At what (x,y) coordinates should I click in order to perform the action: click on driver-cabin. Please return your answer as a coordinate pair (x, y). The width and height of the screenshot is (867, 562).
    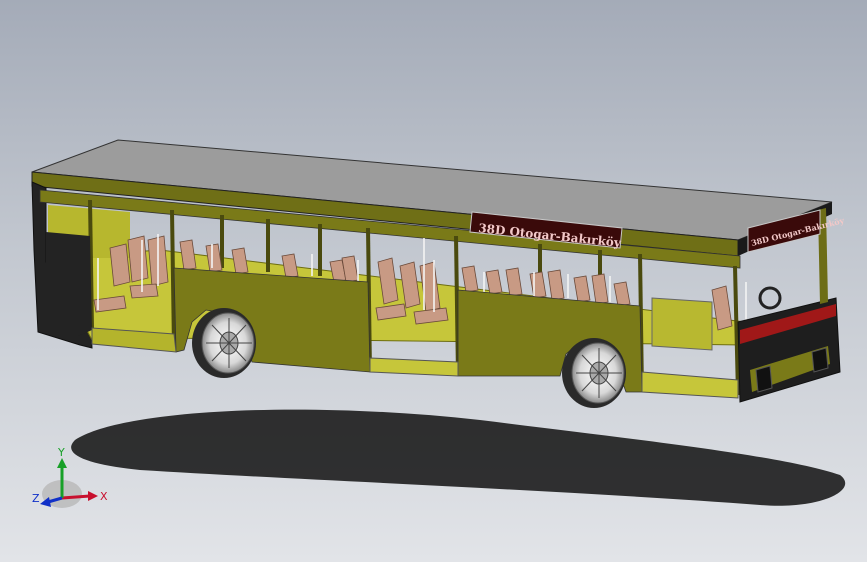
    Looking at the image, I should click on (682, 324).